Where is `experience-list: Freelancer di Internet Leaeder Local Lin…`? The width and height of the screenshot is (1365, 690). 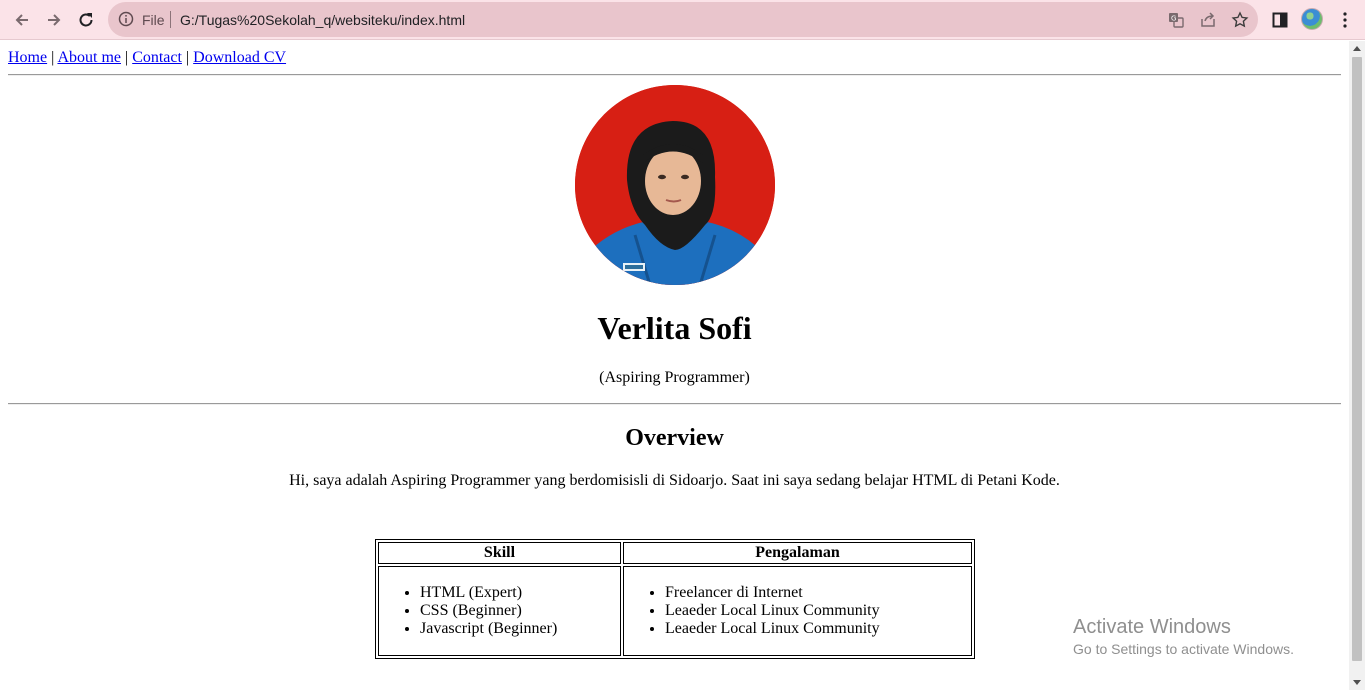 experience-list: Freelancer di Internet Leaeder Local Lin… is located at coordinates (797, 611).